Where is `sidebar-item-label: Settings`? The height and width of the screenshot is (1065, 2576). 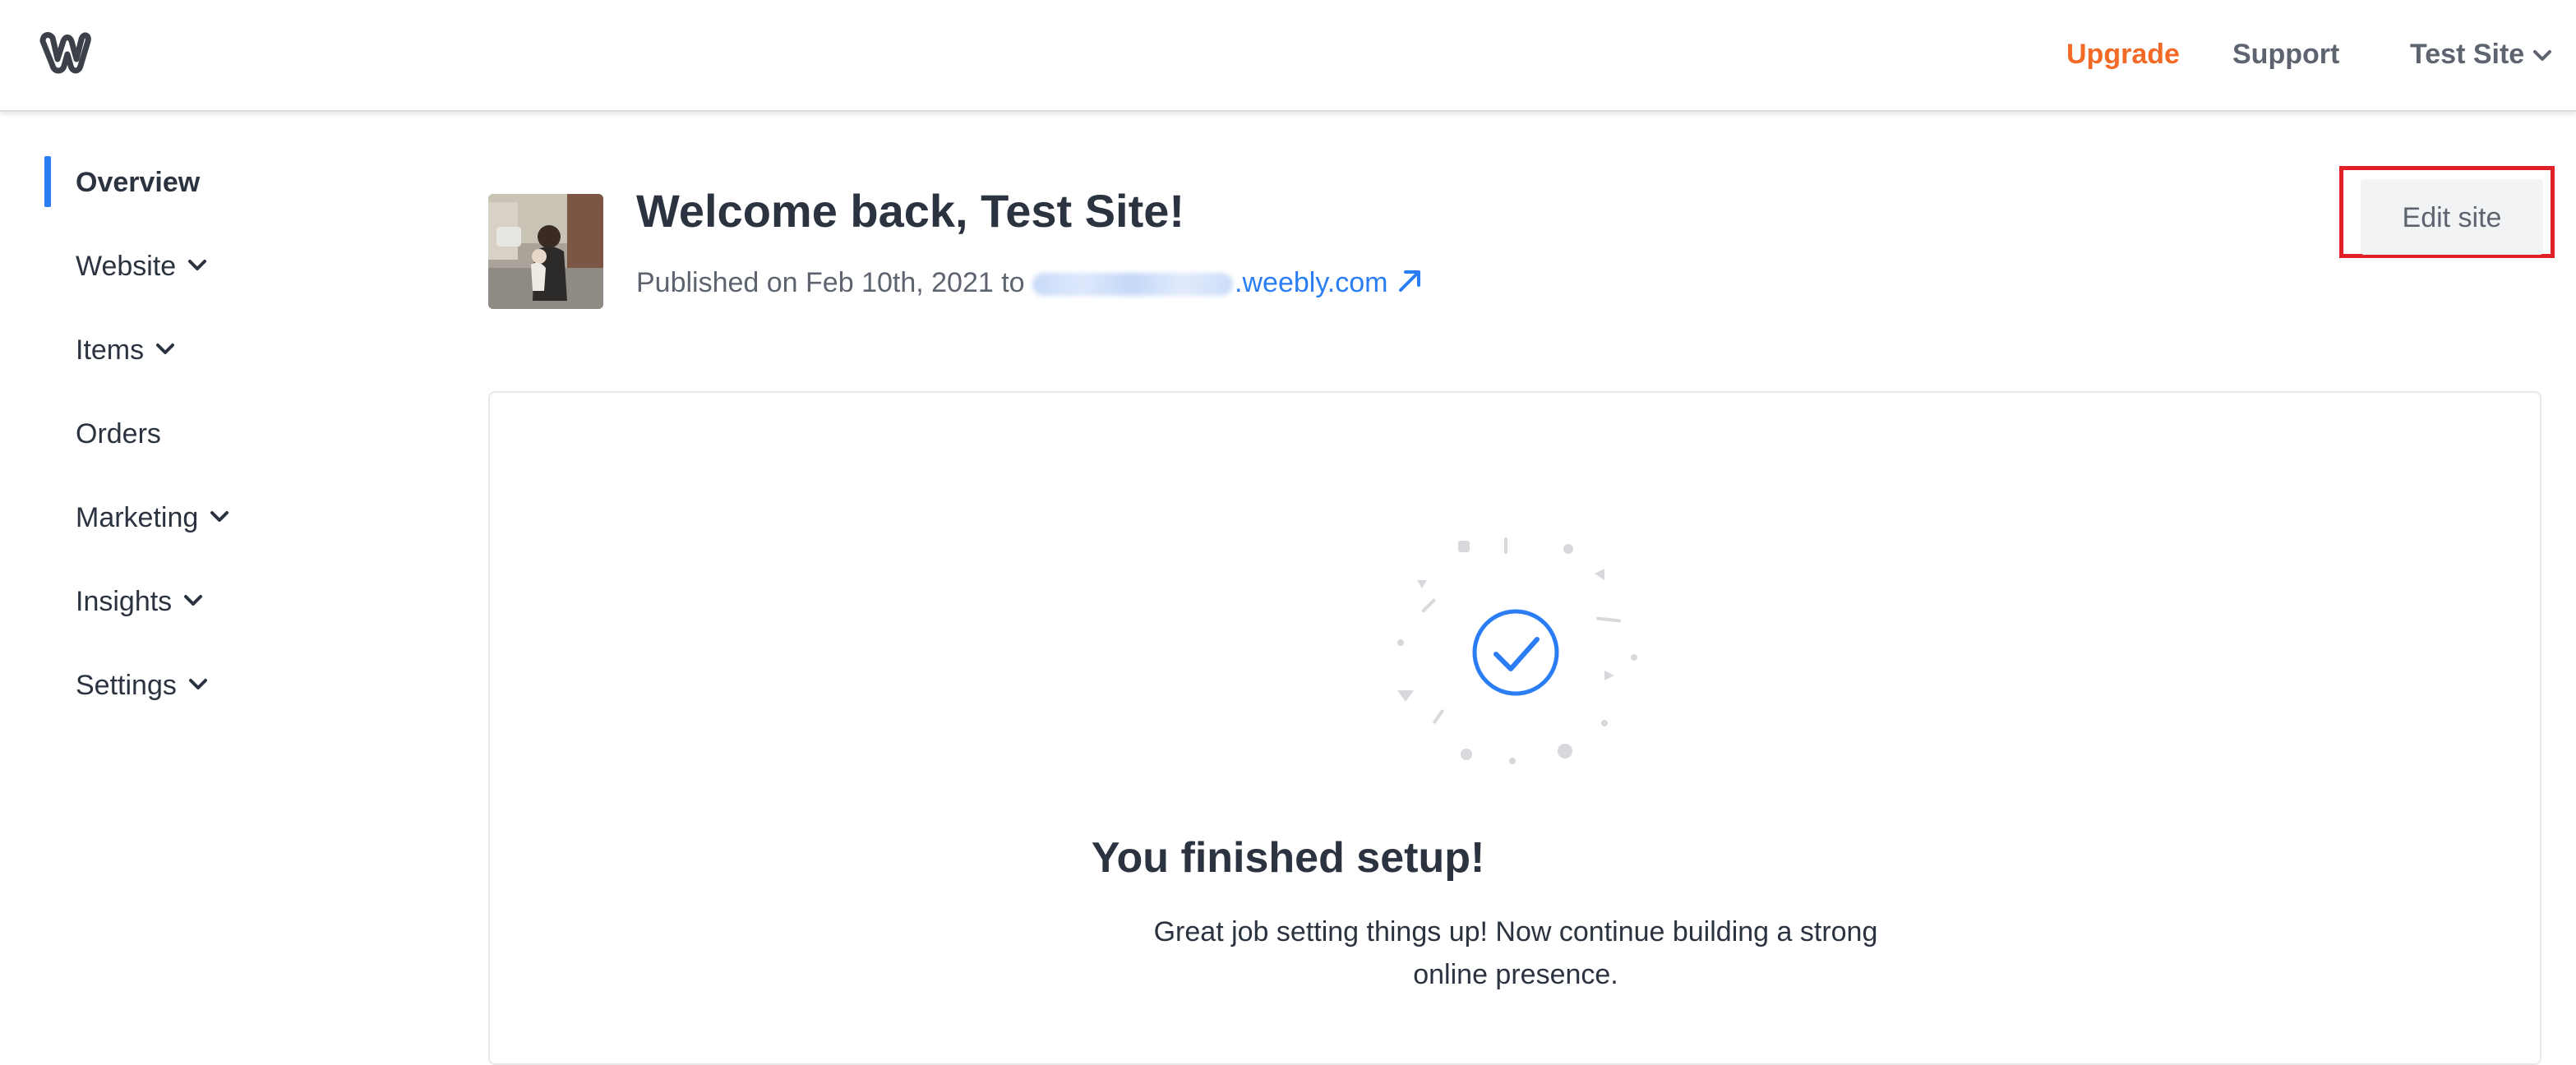 sidebar-item-label: Settings is located at coordinates (127, 685).